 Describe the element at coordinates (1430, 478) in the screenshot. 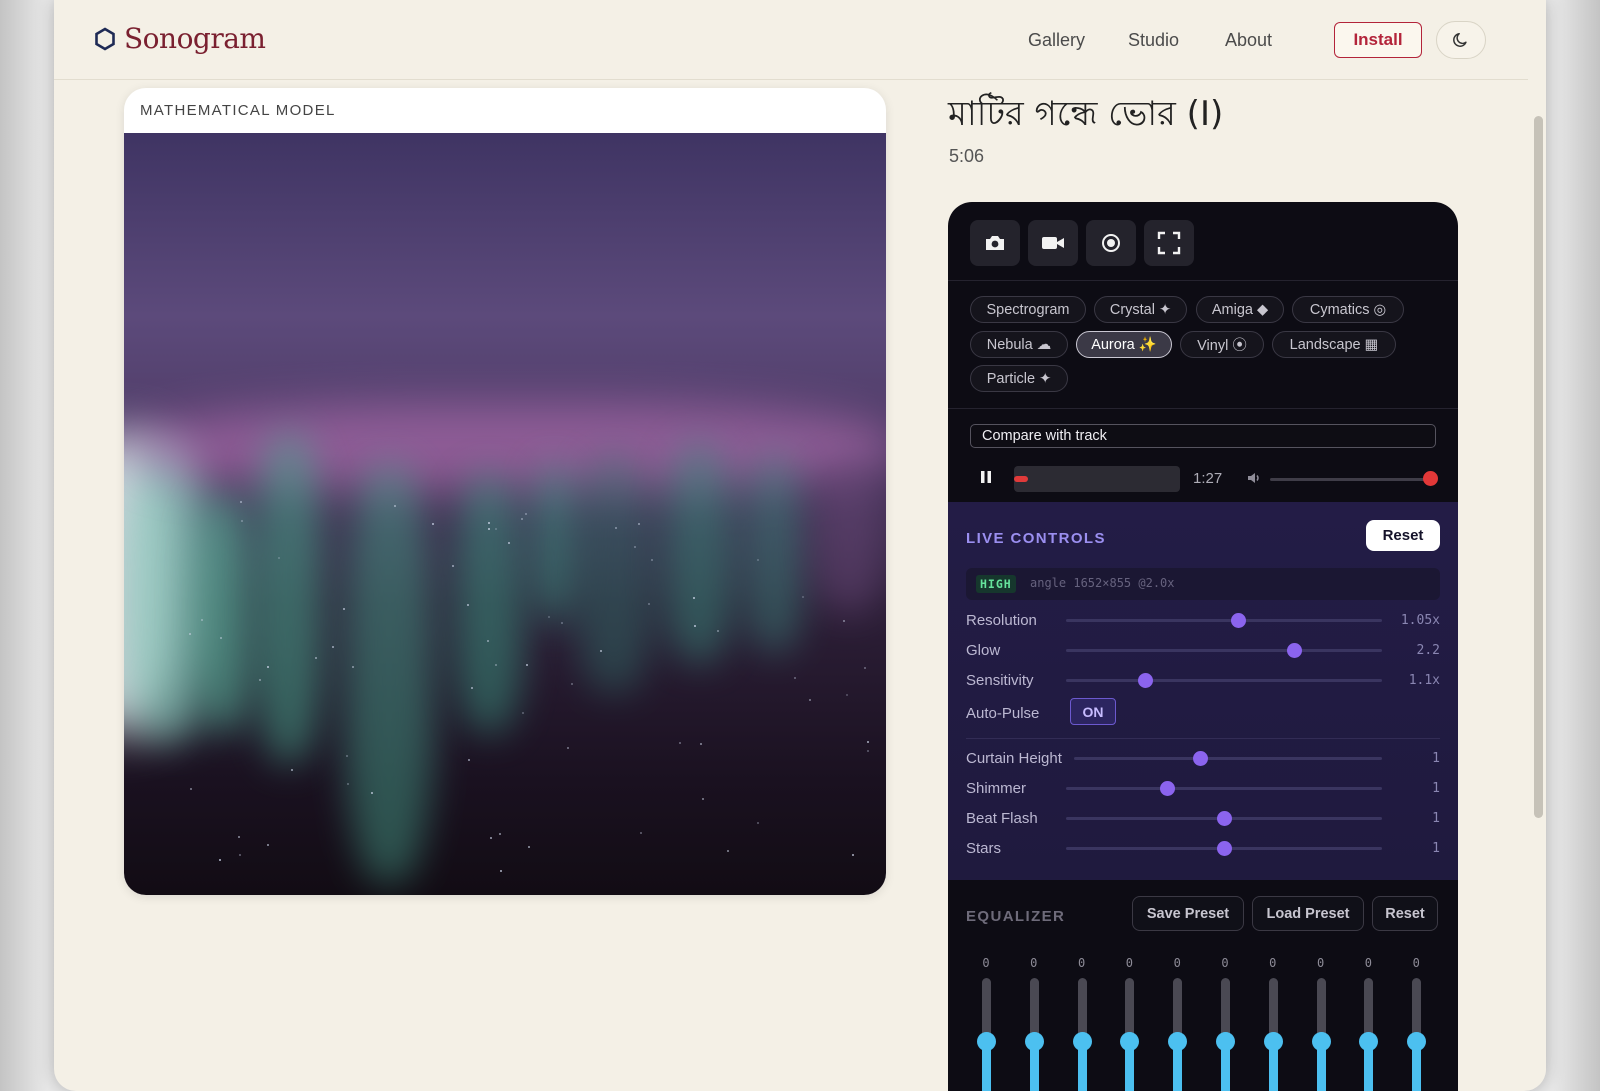

I see `volume-slider-knob` at that location.